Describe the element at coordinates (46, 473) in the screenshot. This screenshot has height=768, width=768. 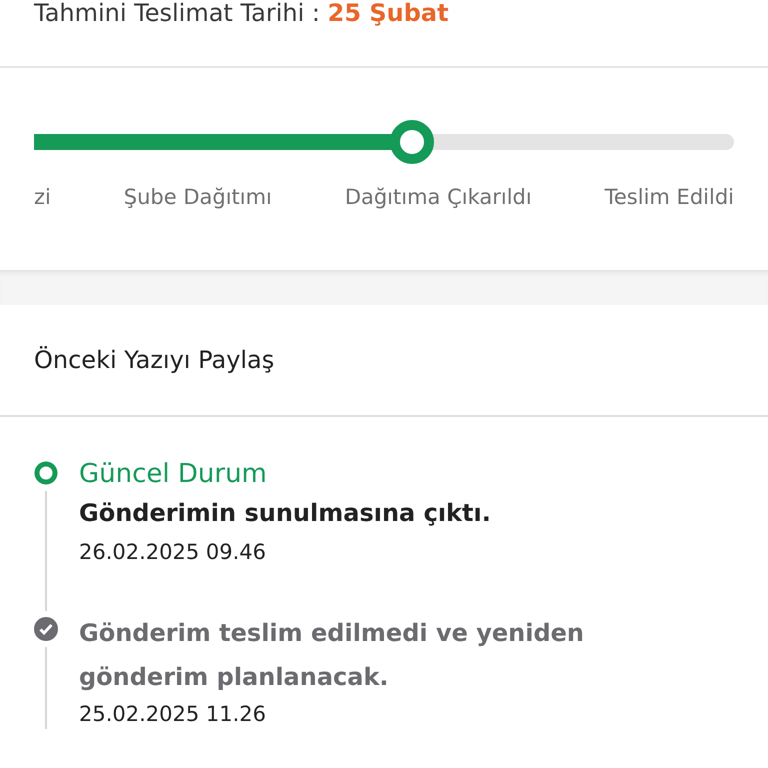
I see `ring-icon` at that location.